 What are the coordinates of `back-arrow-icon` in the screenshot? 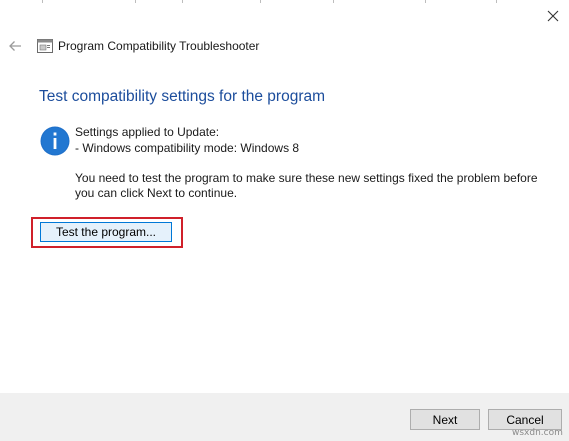 It's located at (15, 46).